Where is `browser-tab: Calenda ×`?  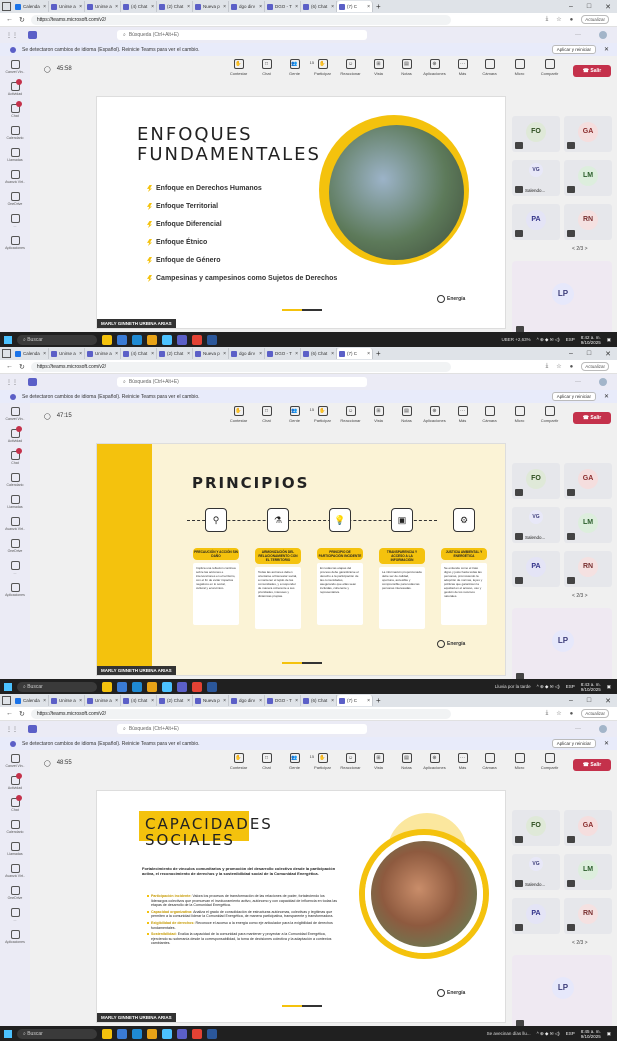 browser-tab: Calenda × is located at coordinates (31, 700).